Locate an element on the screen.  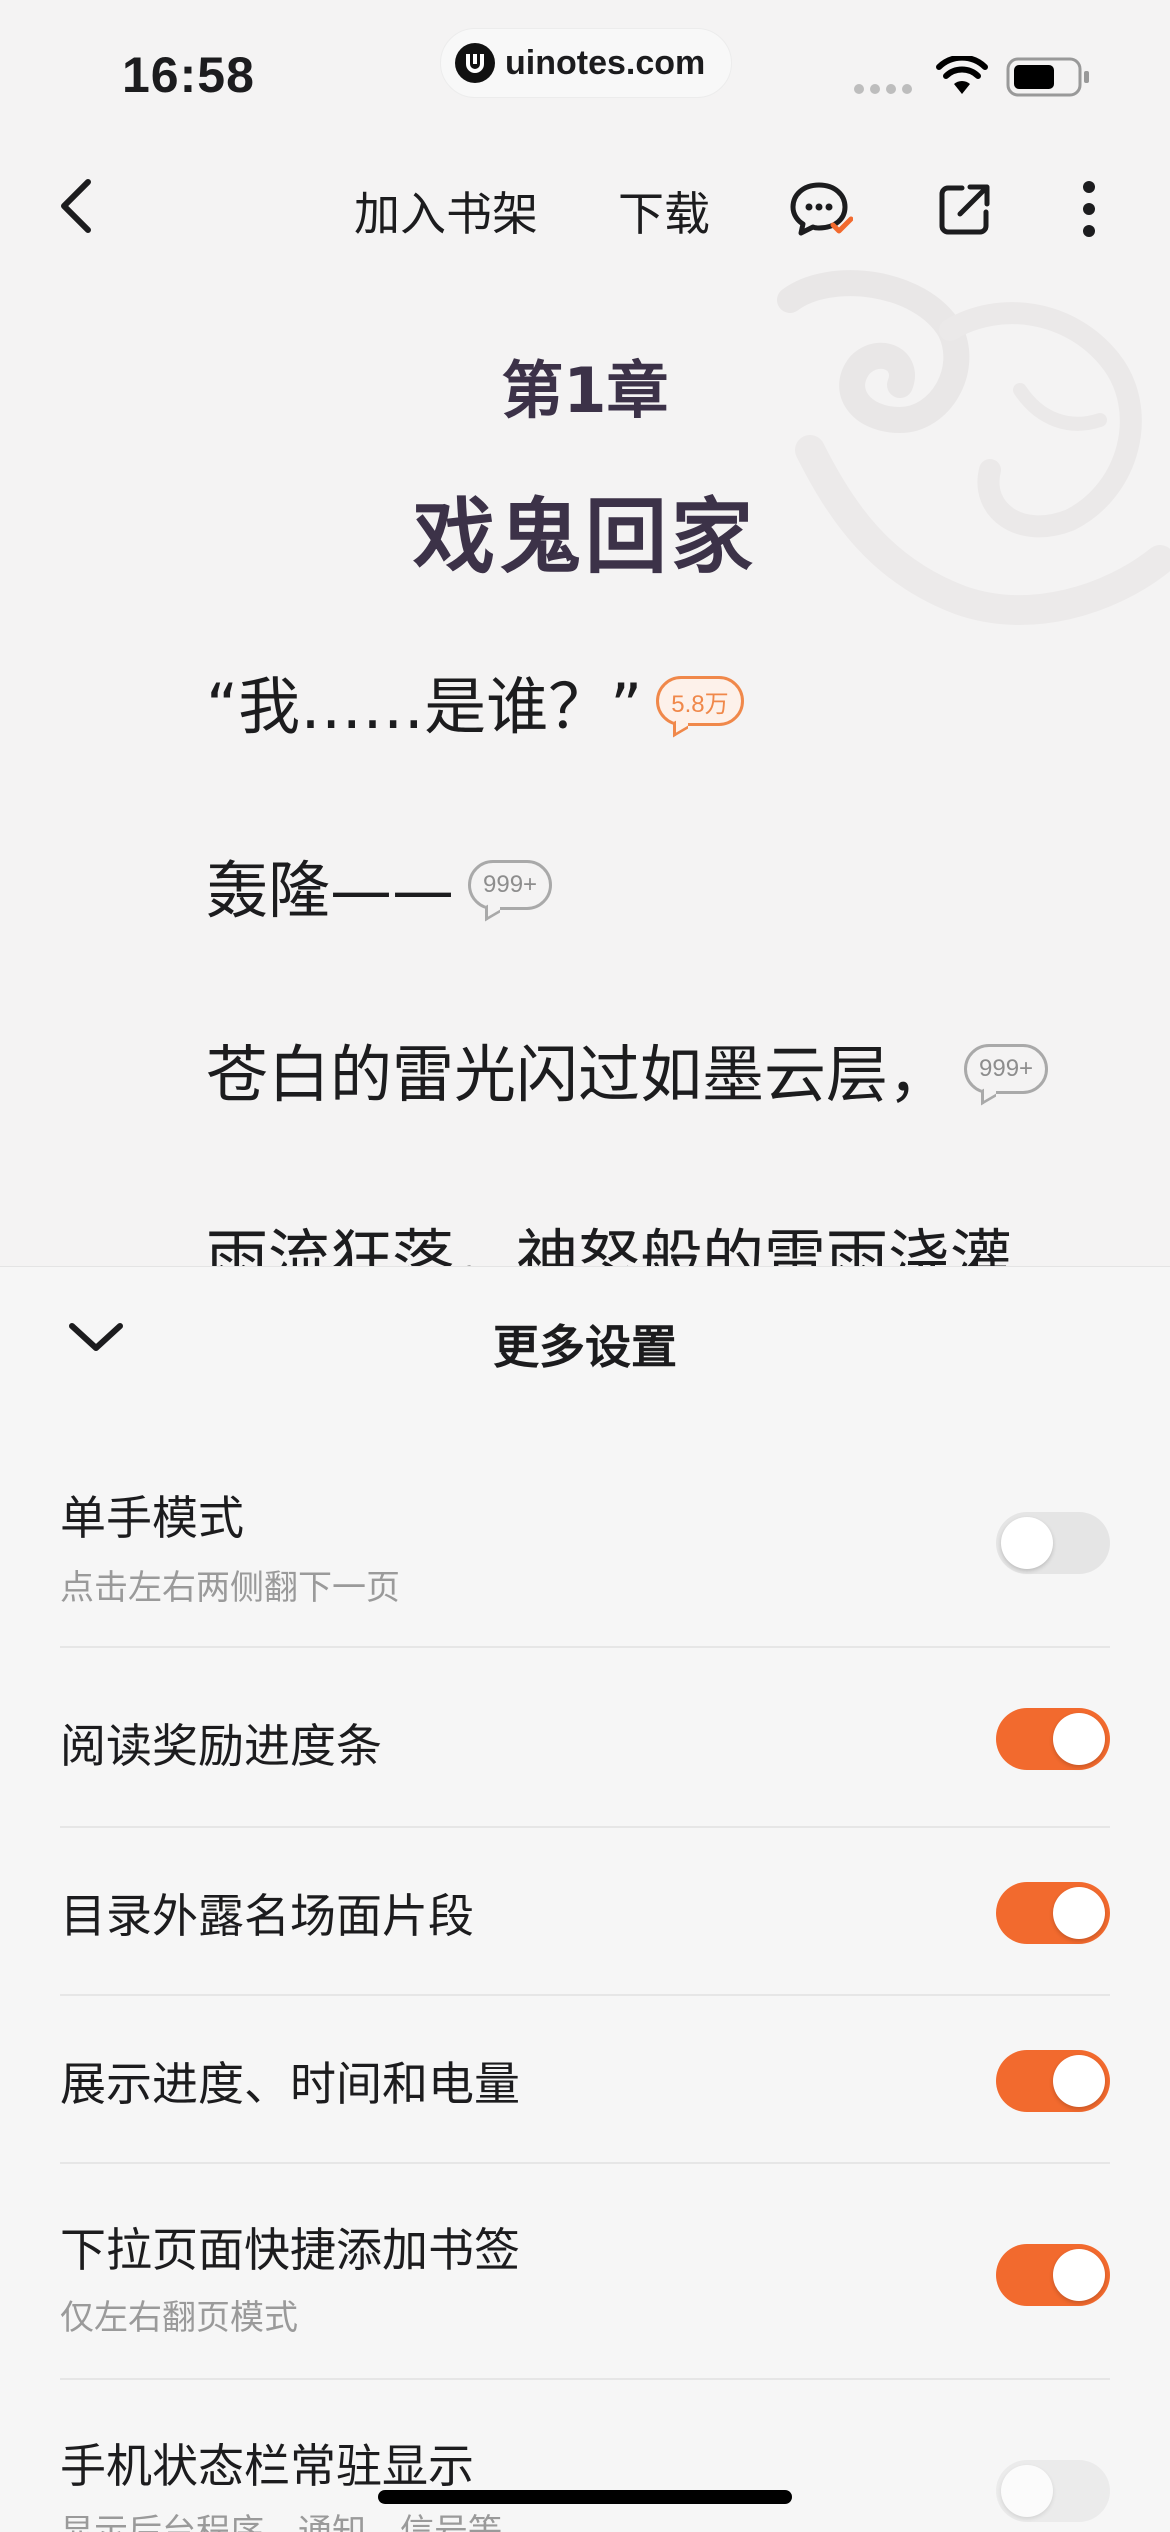
paragraph-comment-badge: 5.8万 is located at coordinates (700, 701).